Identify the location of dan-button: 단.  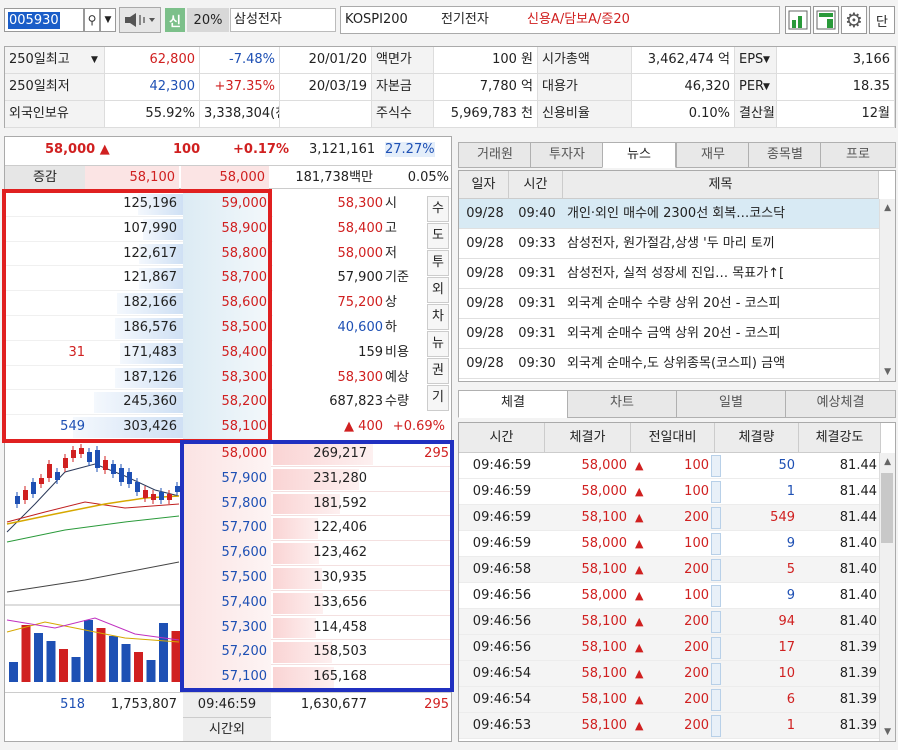
(882, 20).